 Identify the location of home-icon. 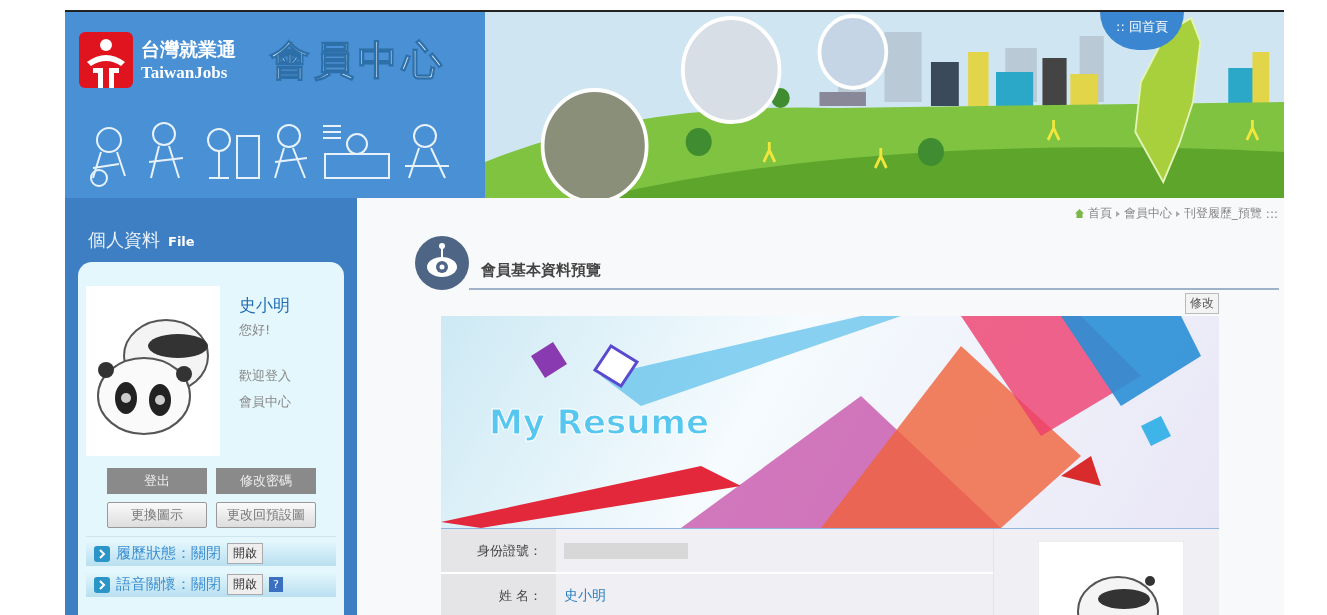
(1079, 213).